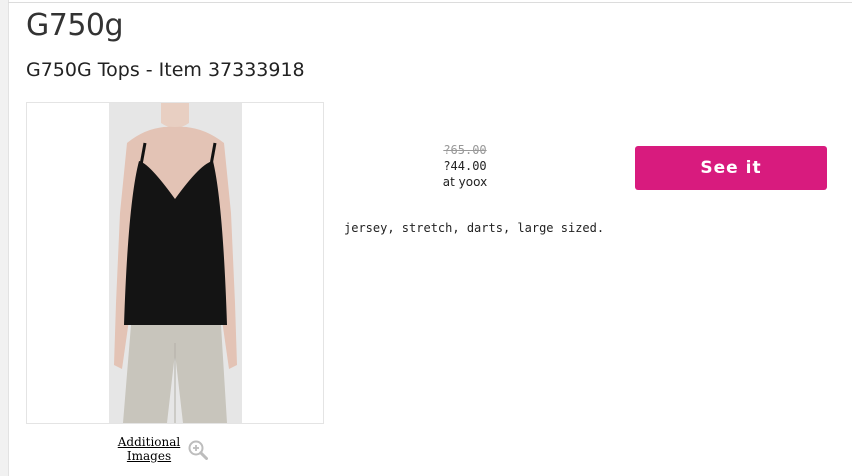 This screenshot has height=476, width=852. I want to click on original-price: ?65.00, so click(465, 150).